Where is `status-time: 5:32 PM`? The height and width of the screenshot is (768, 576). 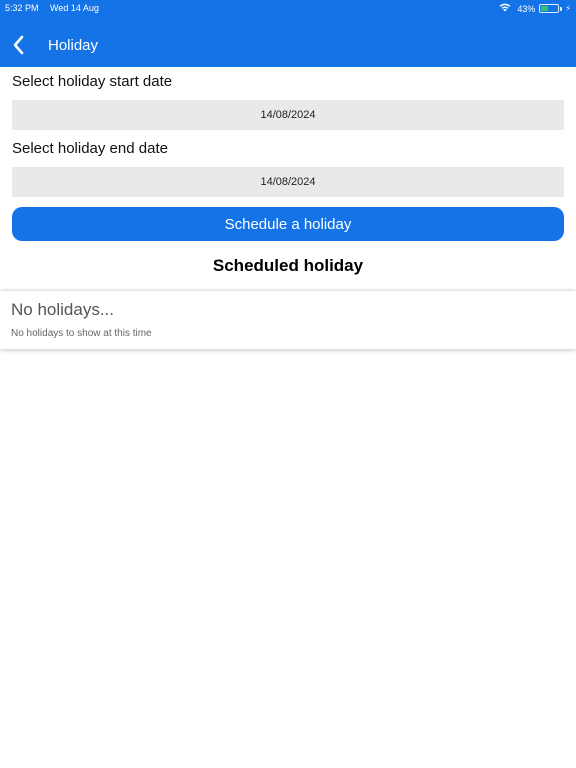 status-time: 5:32 PM is located at coordinates (22, 8).